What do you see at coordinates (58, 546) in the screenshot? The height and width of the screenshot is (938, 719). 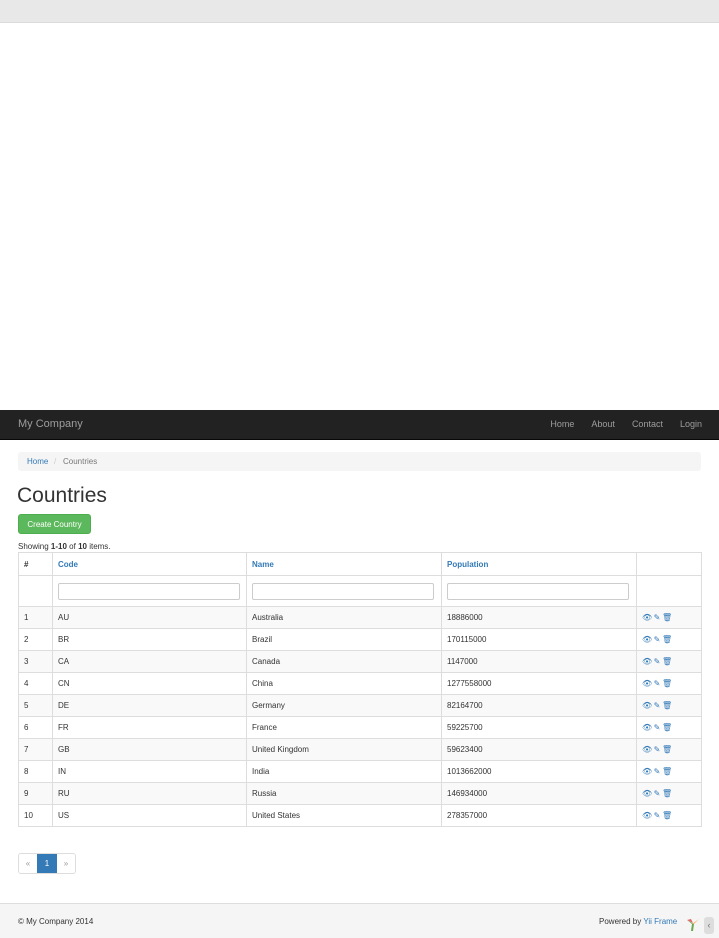 I see `summary-range: 1-10` at bounding box center [58, 546].